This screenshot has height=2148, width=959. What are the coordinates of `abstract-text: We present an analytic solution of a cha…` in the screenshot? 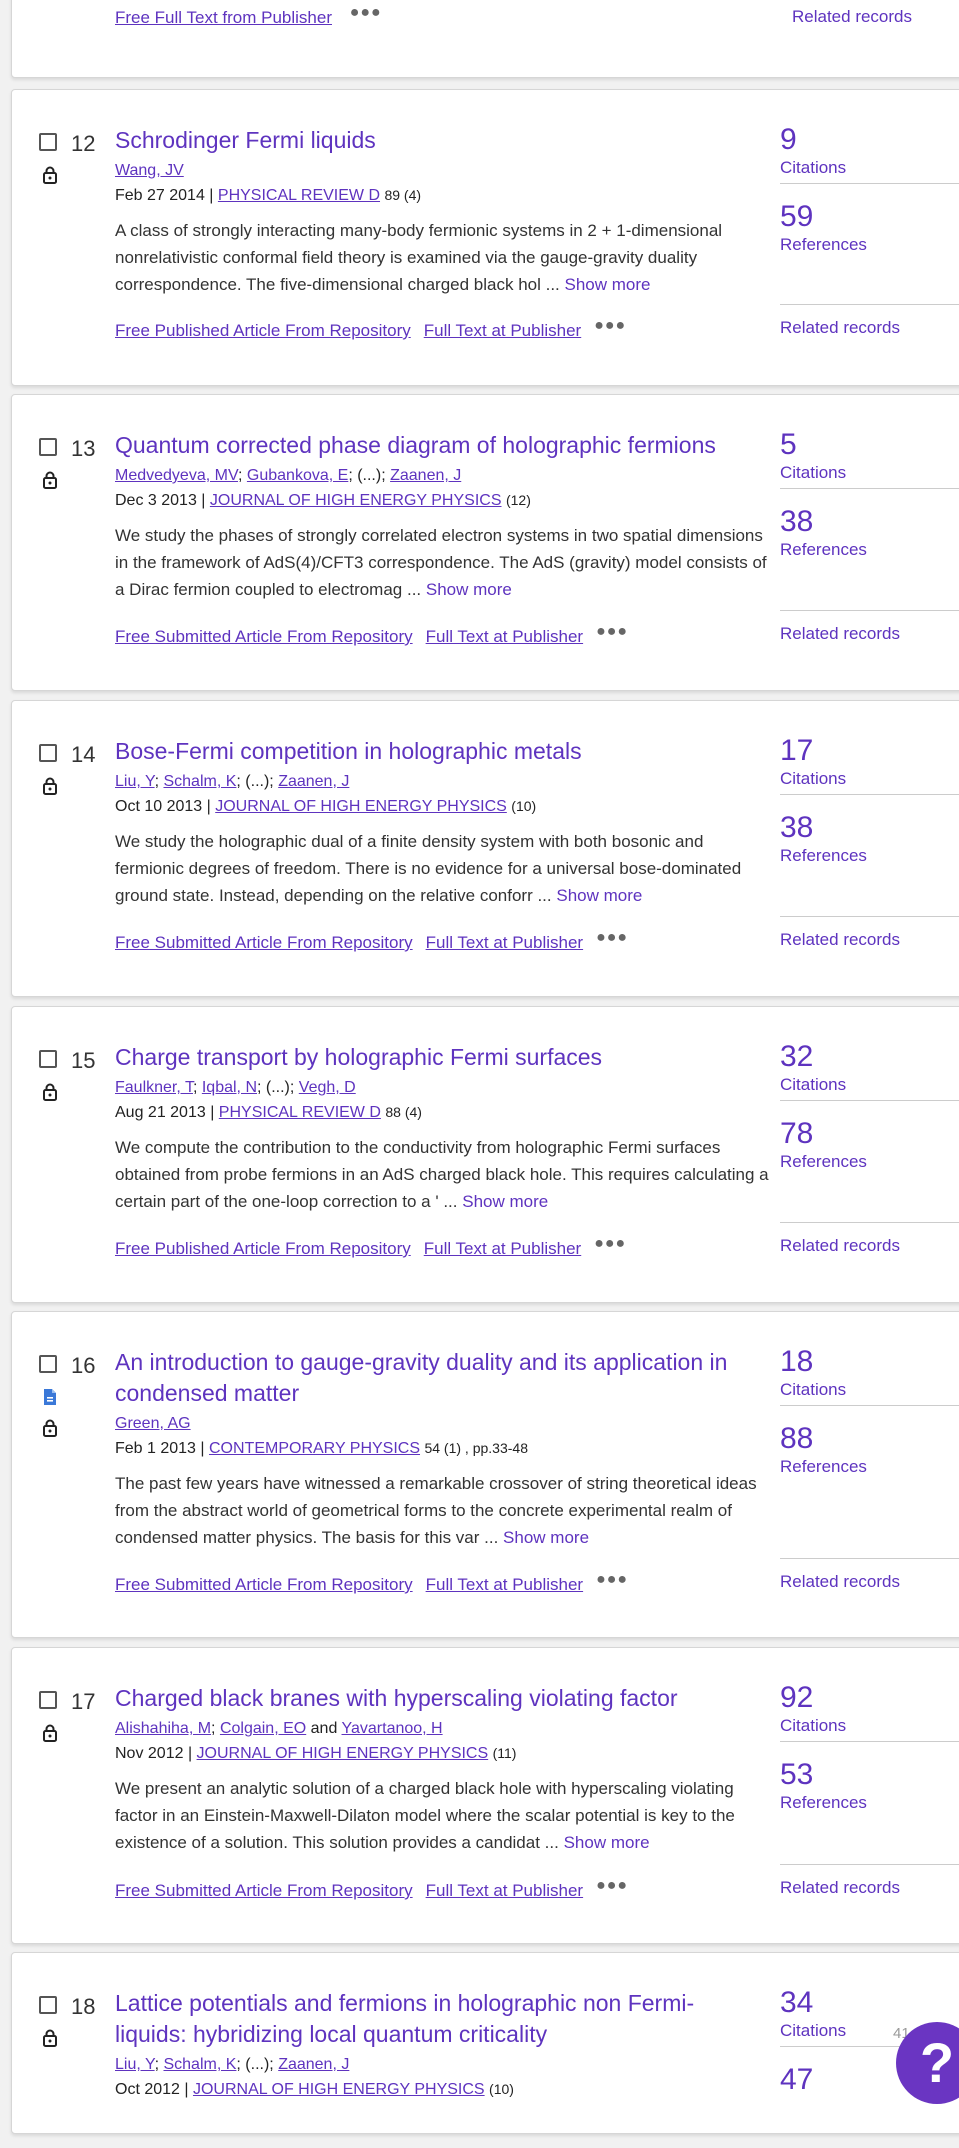 It's located at (445, 1815).